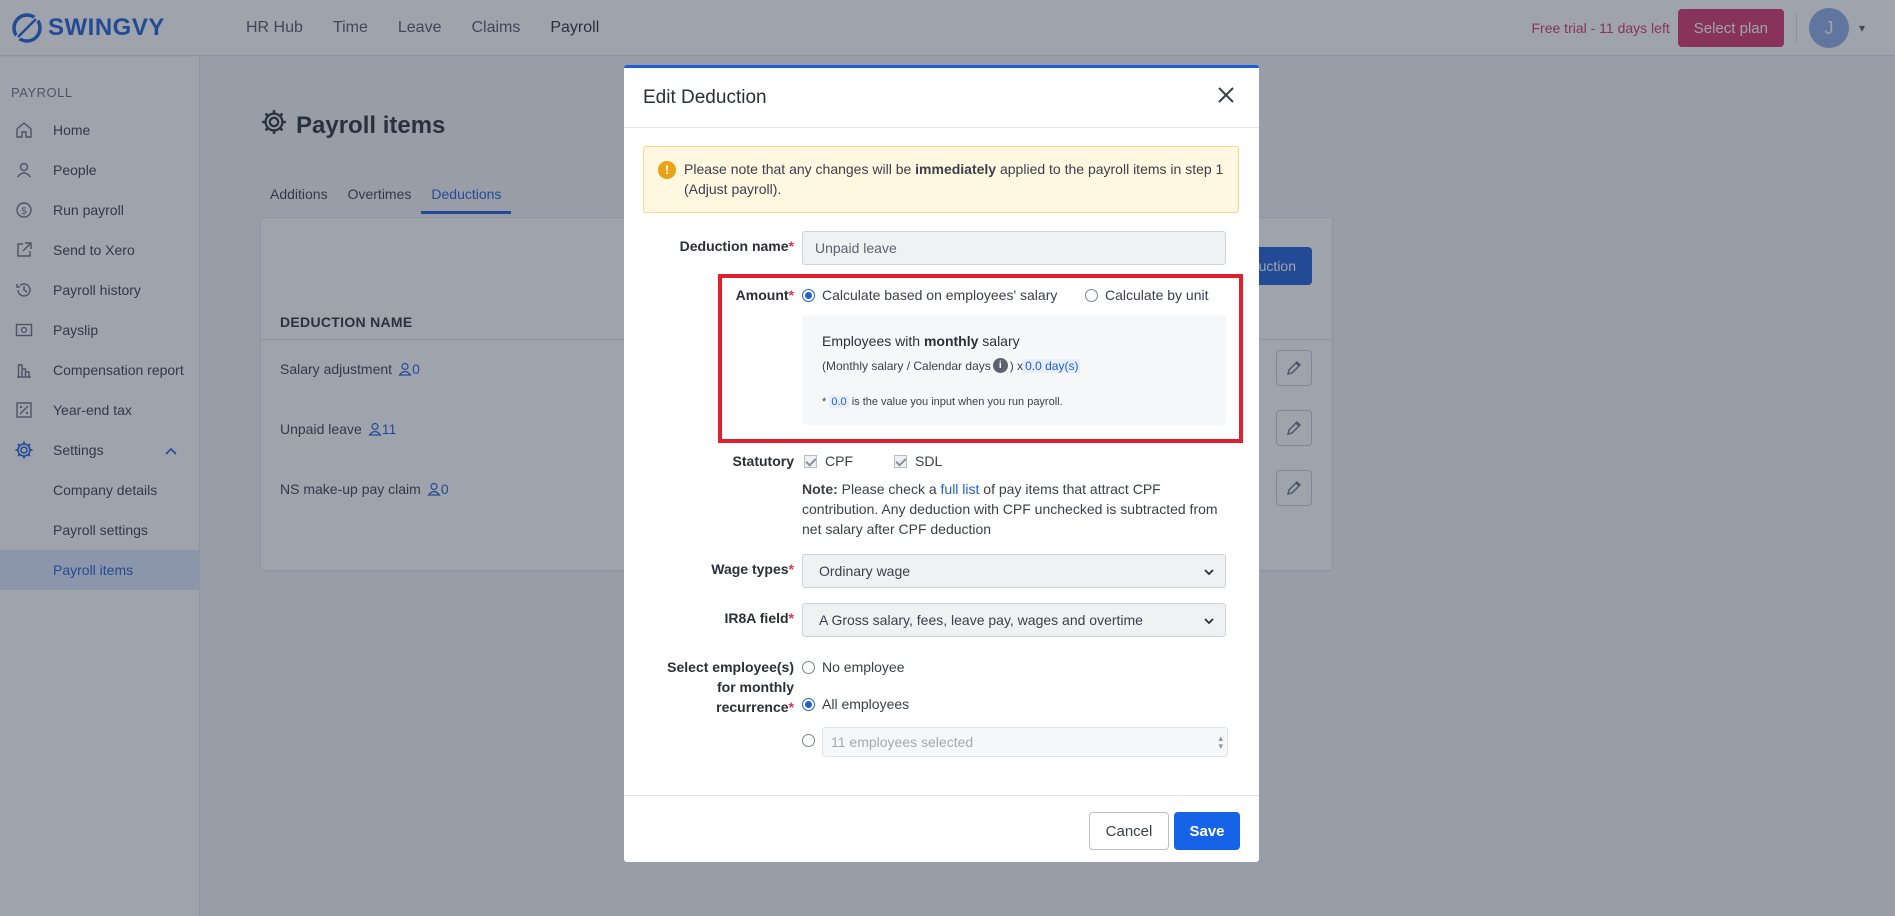 Image resolution: width=1895 pixels, height=916 pixels. I want to click on checkbox-label: SDL, so click(929, 461).